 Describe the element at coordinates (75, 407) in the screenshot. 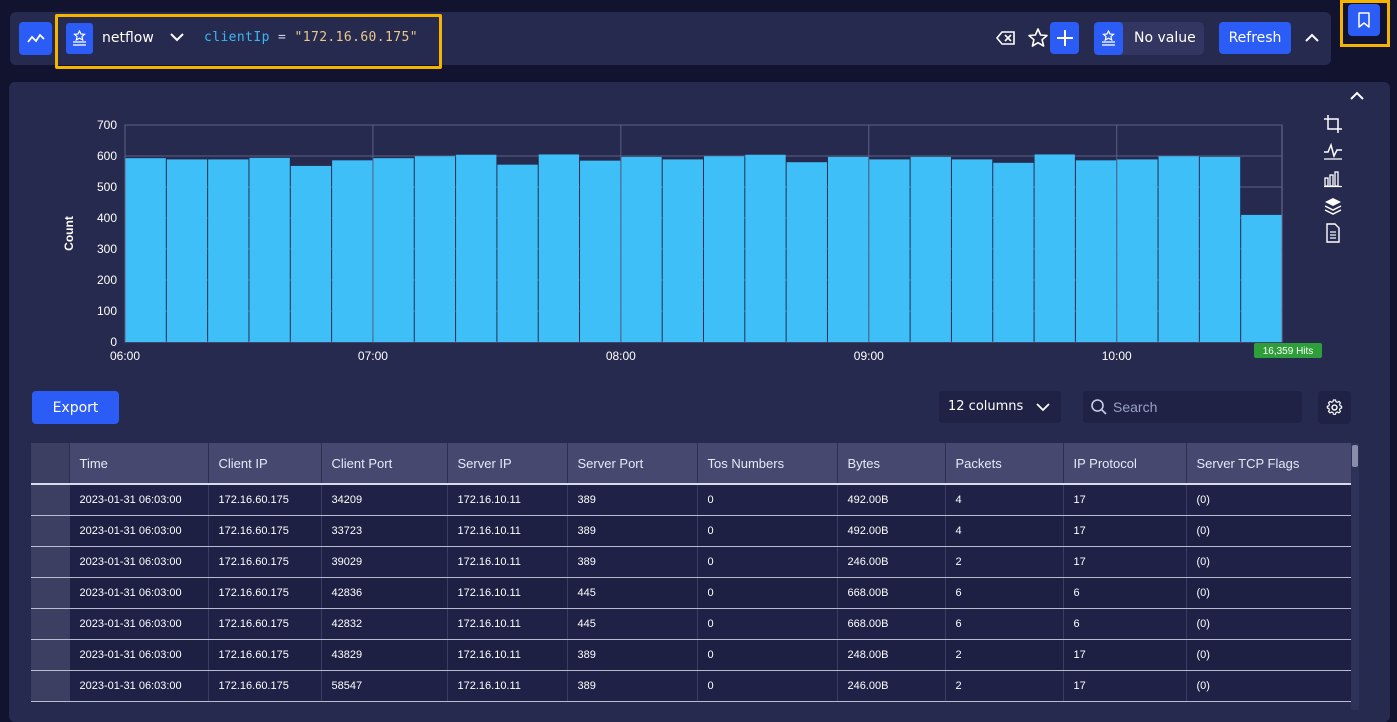

I see `export-button: Export` at that location.